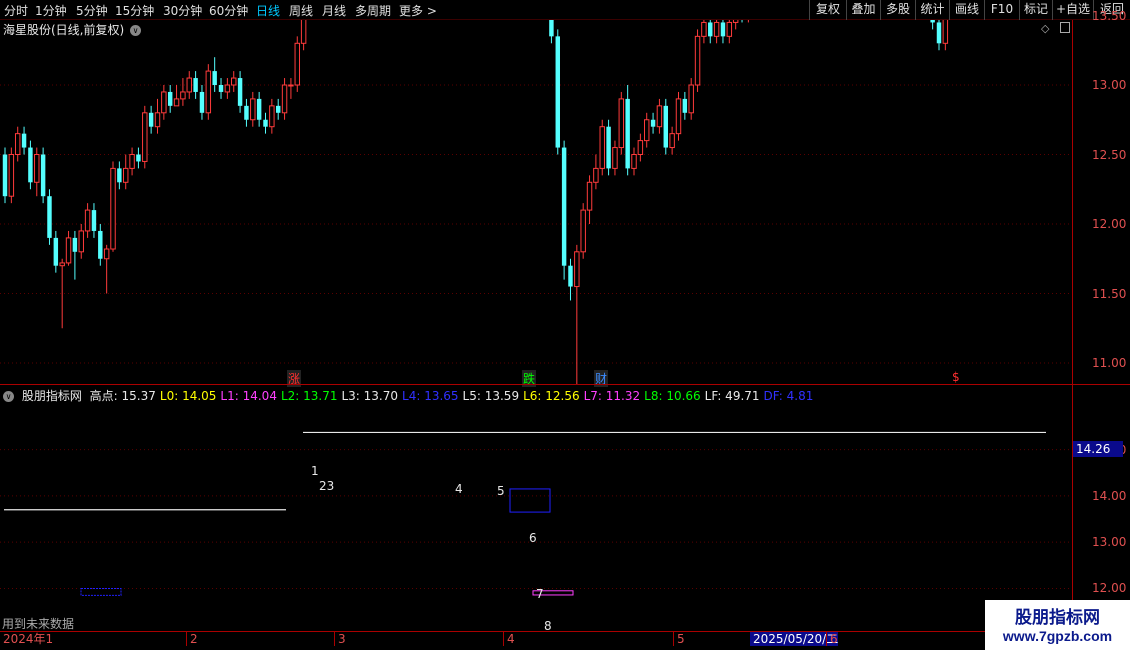 The height and width of the screenshot is (650, 1130). What do you see at coordinates (16, 10) in the screenshot?
I see `period-intraday: 分时` at bounding box center [16, 10].